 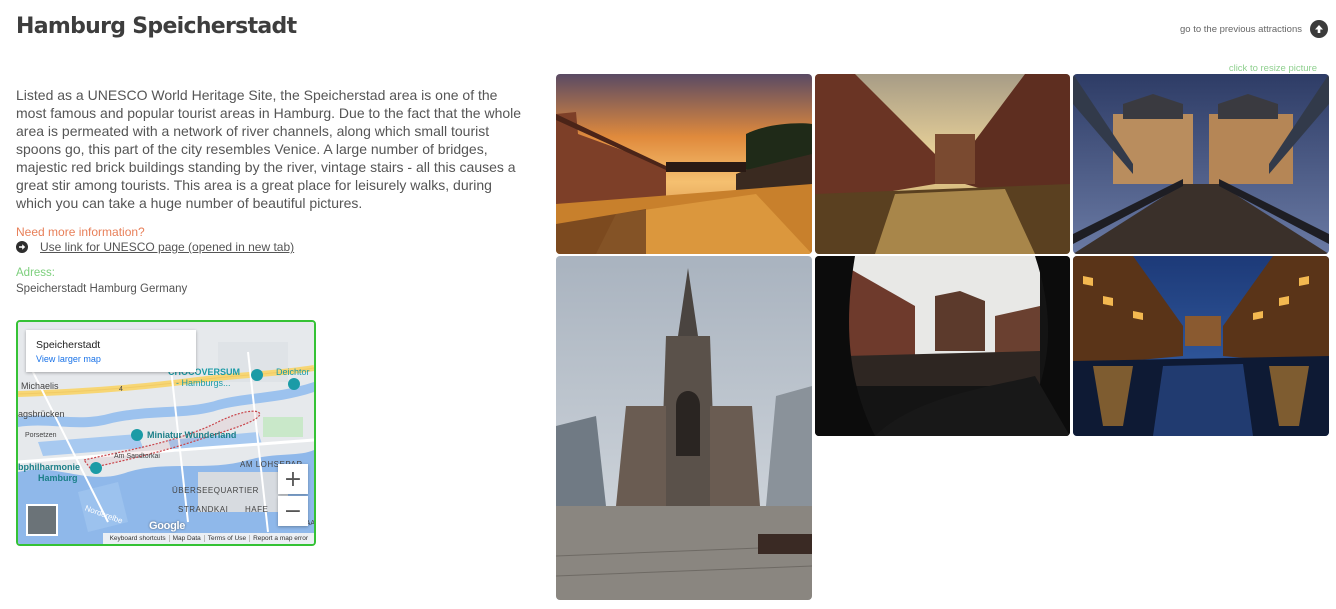 I want to click on map-zoom-out-button: −, so click(x=293, y=511).